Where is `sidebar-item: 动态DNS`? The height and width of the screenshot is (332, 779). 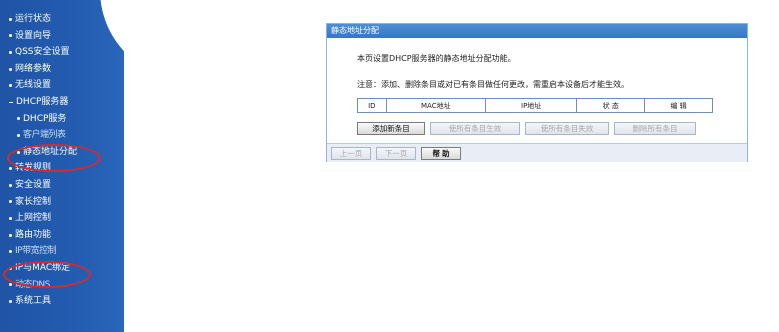
sidebar-item: 动态DNS is located at coordinates (55, 285).